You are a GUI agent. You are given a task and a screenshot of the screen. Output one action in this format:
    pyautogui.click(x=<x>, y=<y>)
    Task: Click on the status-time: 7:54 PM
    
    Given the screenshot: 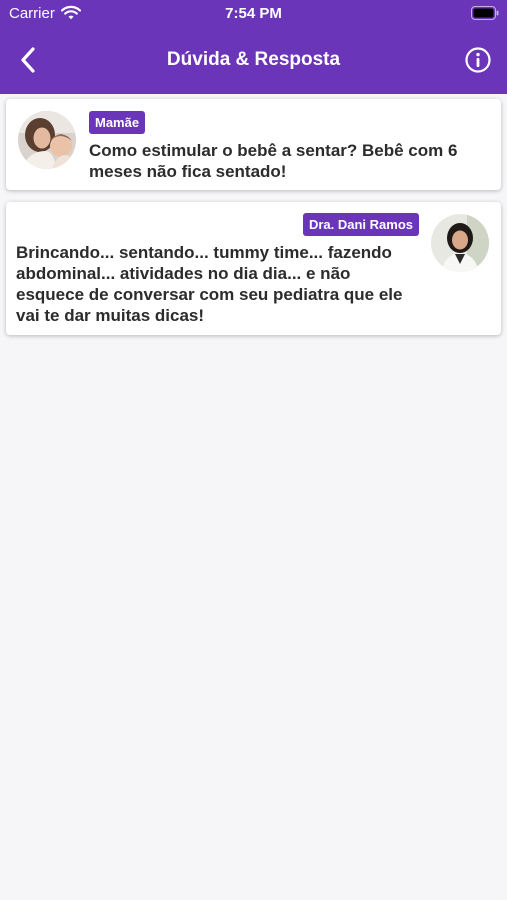 What is the action you would take?
    pyautogui.click(x=253, y=13)
    